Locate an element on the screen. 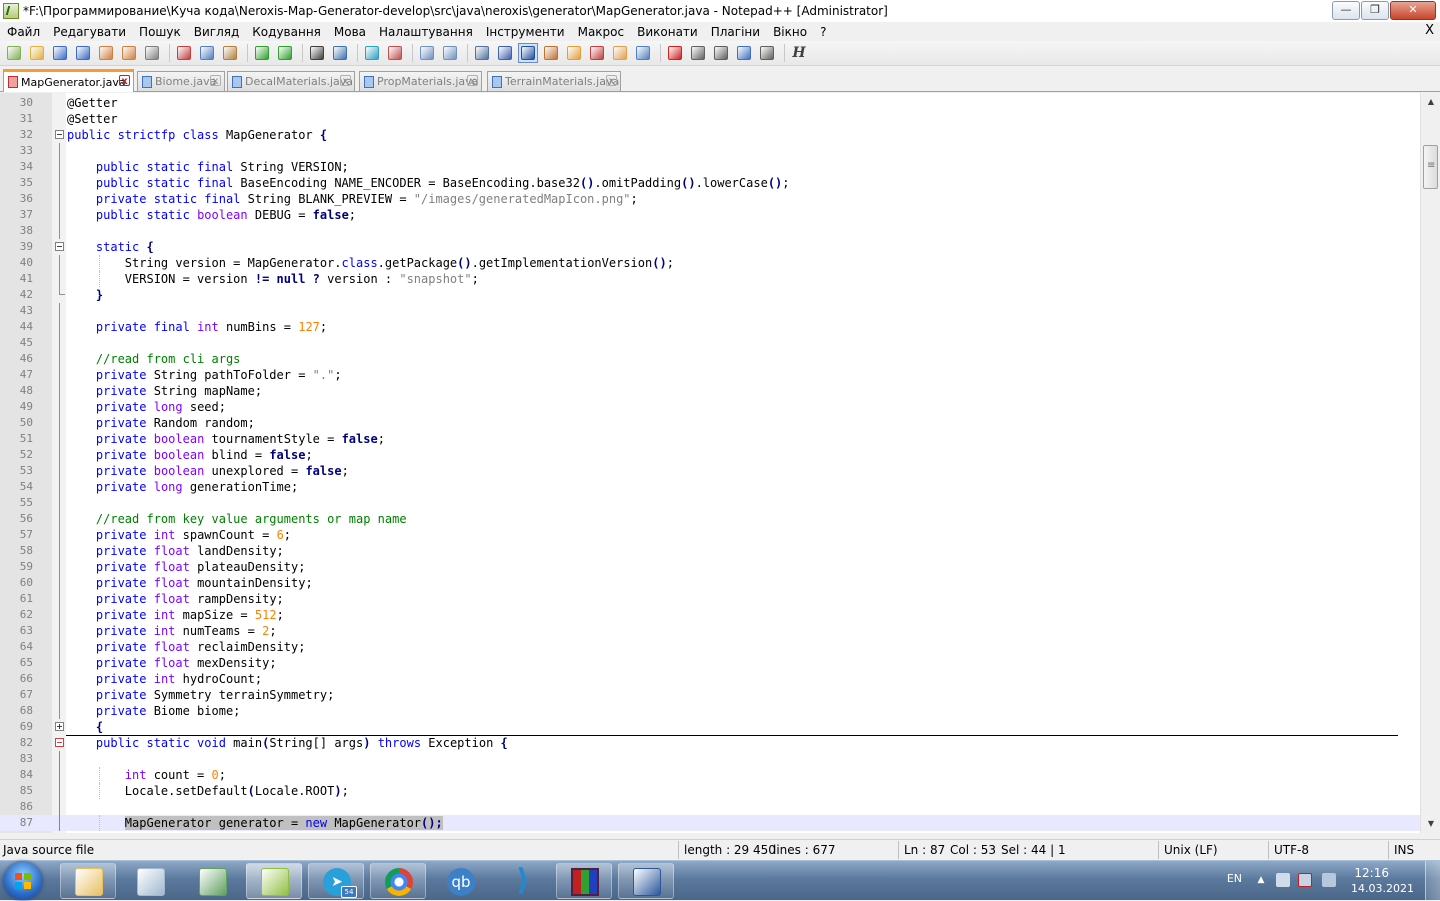 The width and height of the screenshot is (1440, 901). code-line: 60 private float mountainDensity; is located at coordinates (710, 583).